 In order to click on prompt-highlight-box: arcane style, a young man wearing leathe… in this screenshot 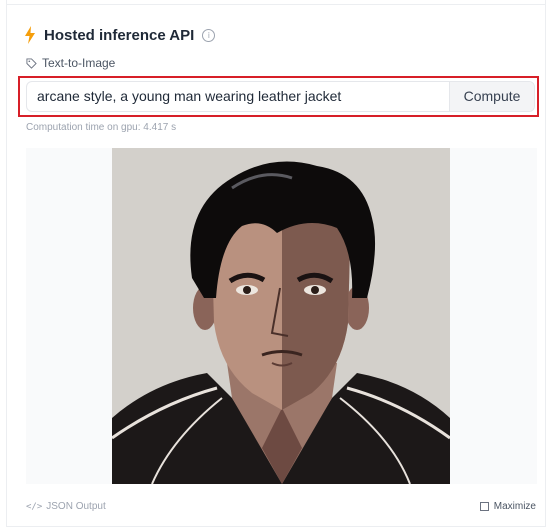, I will do `click(278, 96)`.